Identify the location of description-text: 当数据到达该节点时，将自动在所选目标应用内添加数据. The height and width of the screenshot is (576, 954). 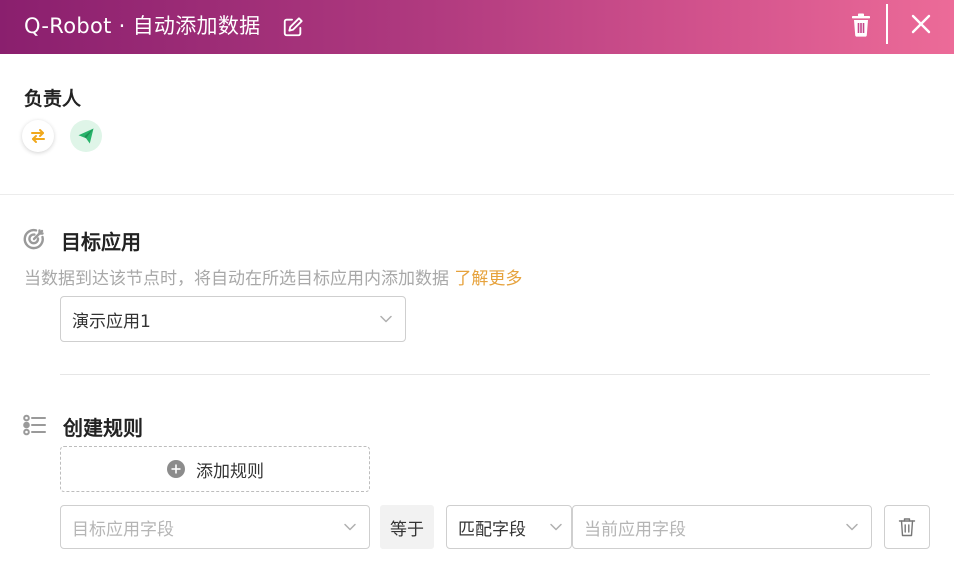
(236, 279).